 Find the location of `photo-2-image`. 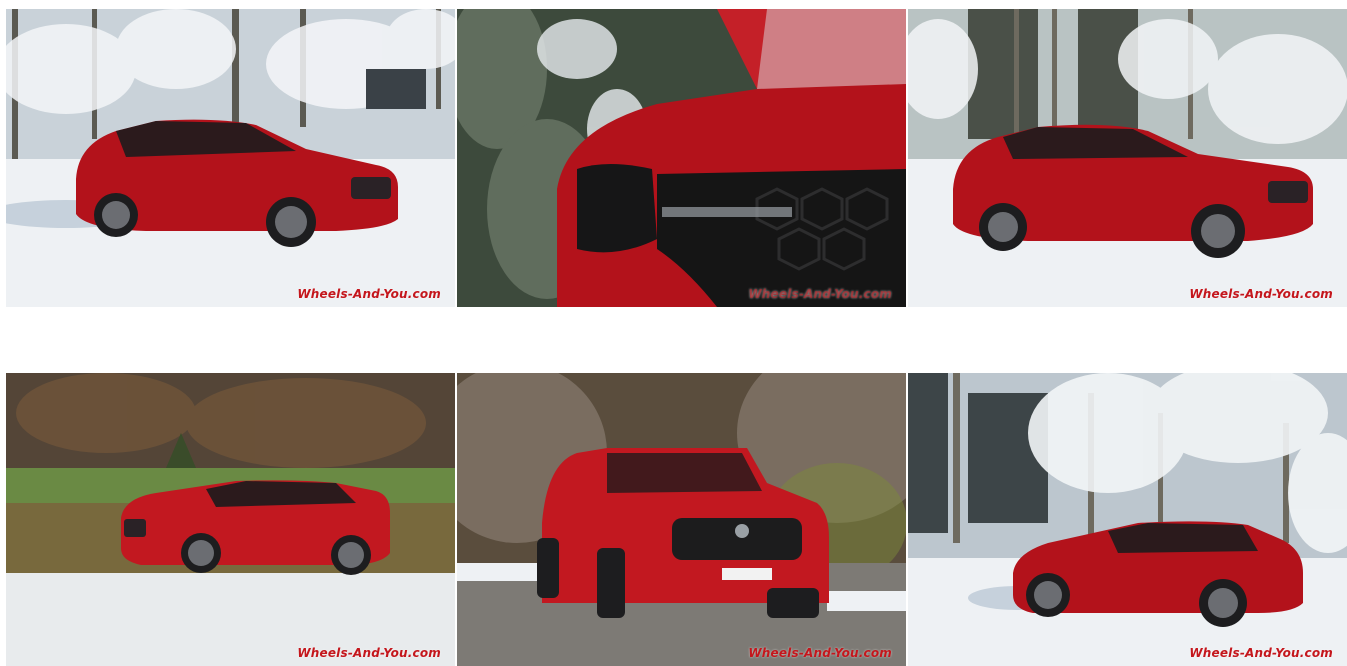

photo-2-image is located at coordinates (681, 158).